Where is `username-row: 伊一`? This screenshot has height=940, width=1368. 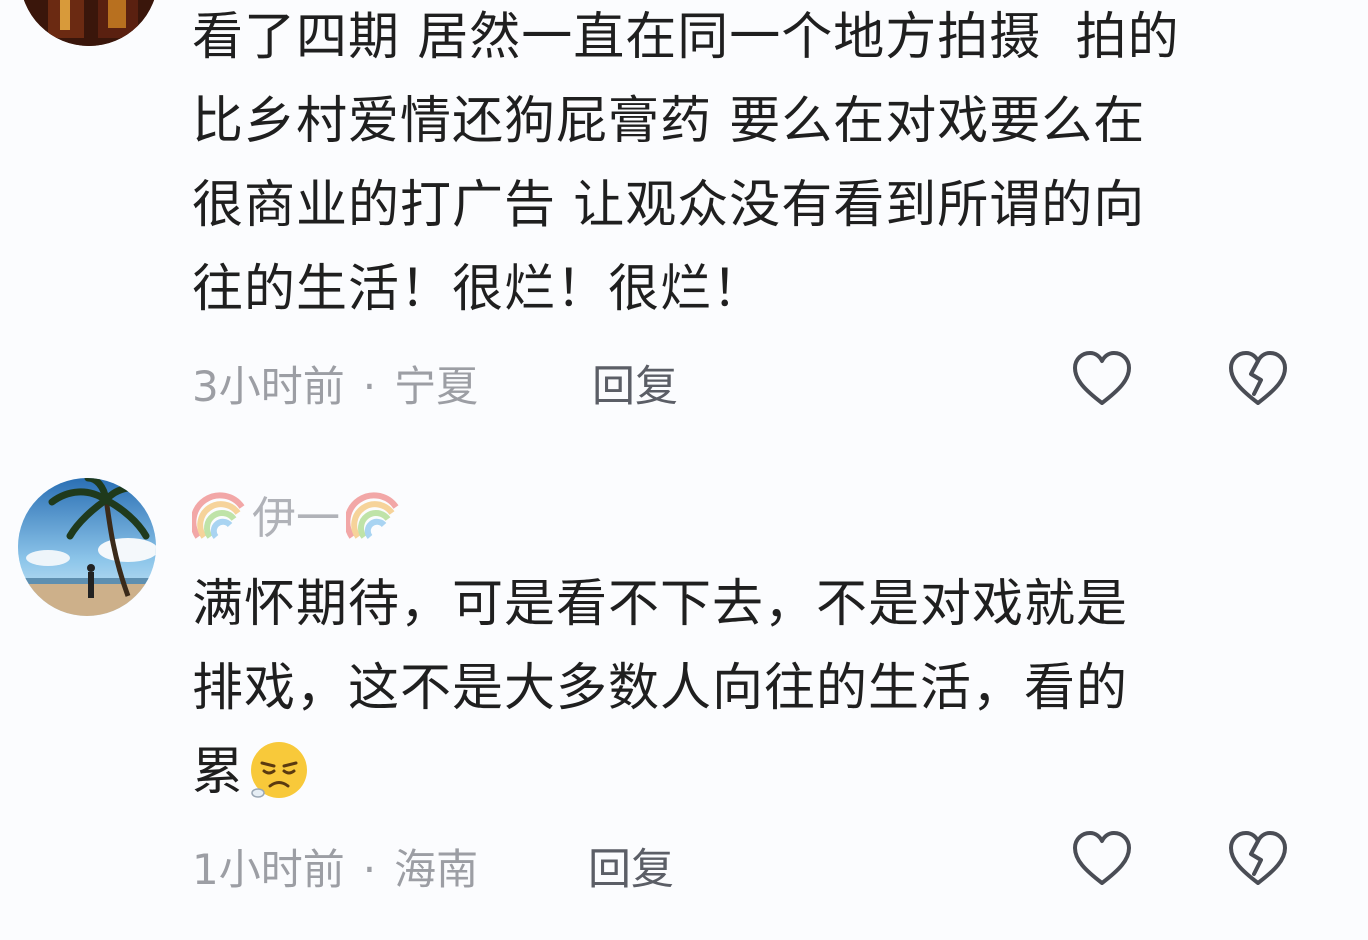 username-row: 伊一 is located at coordinates (296, 514).